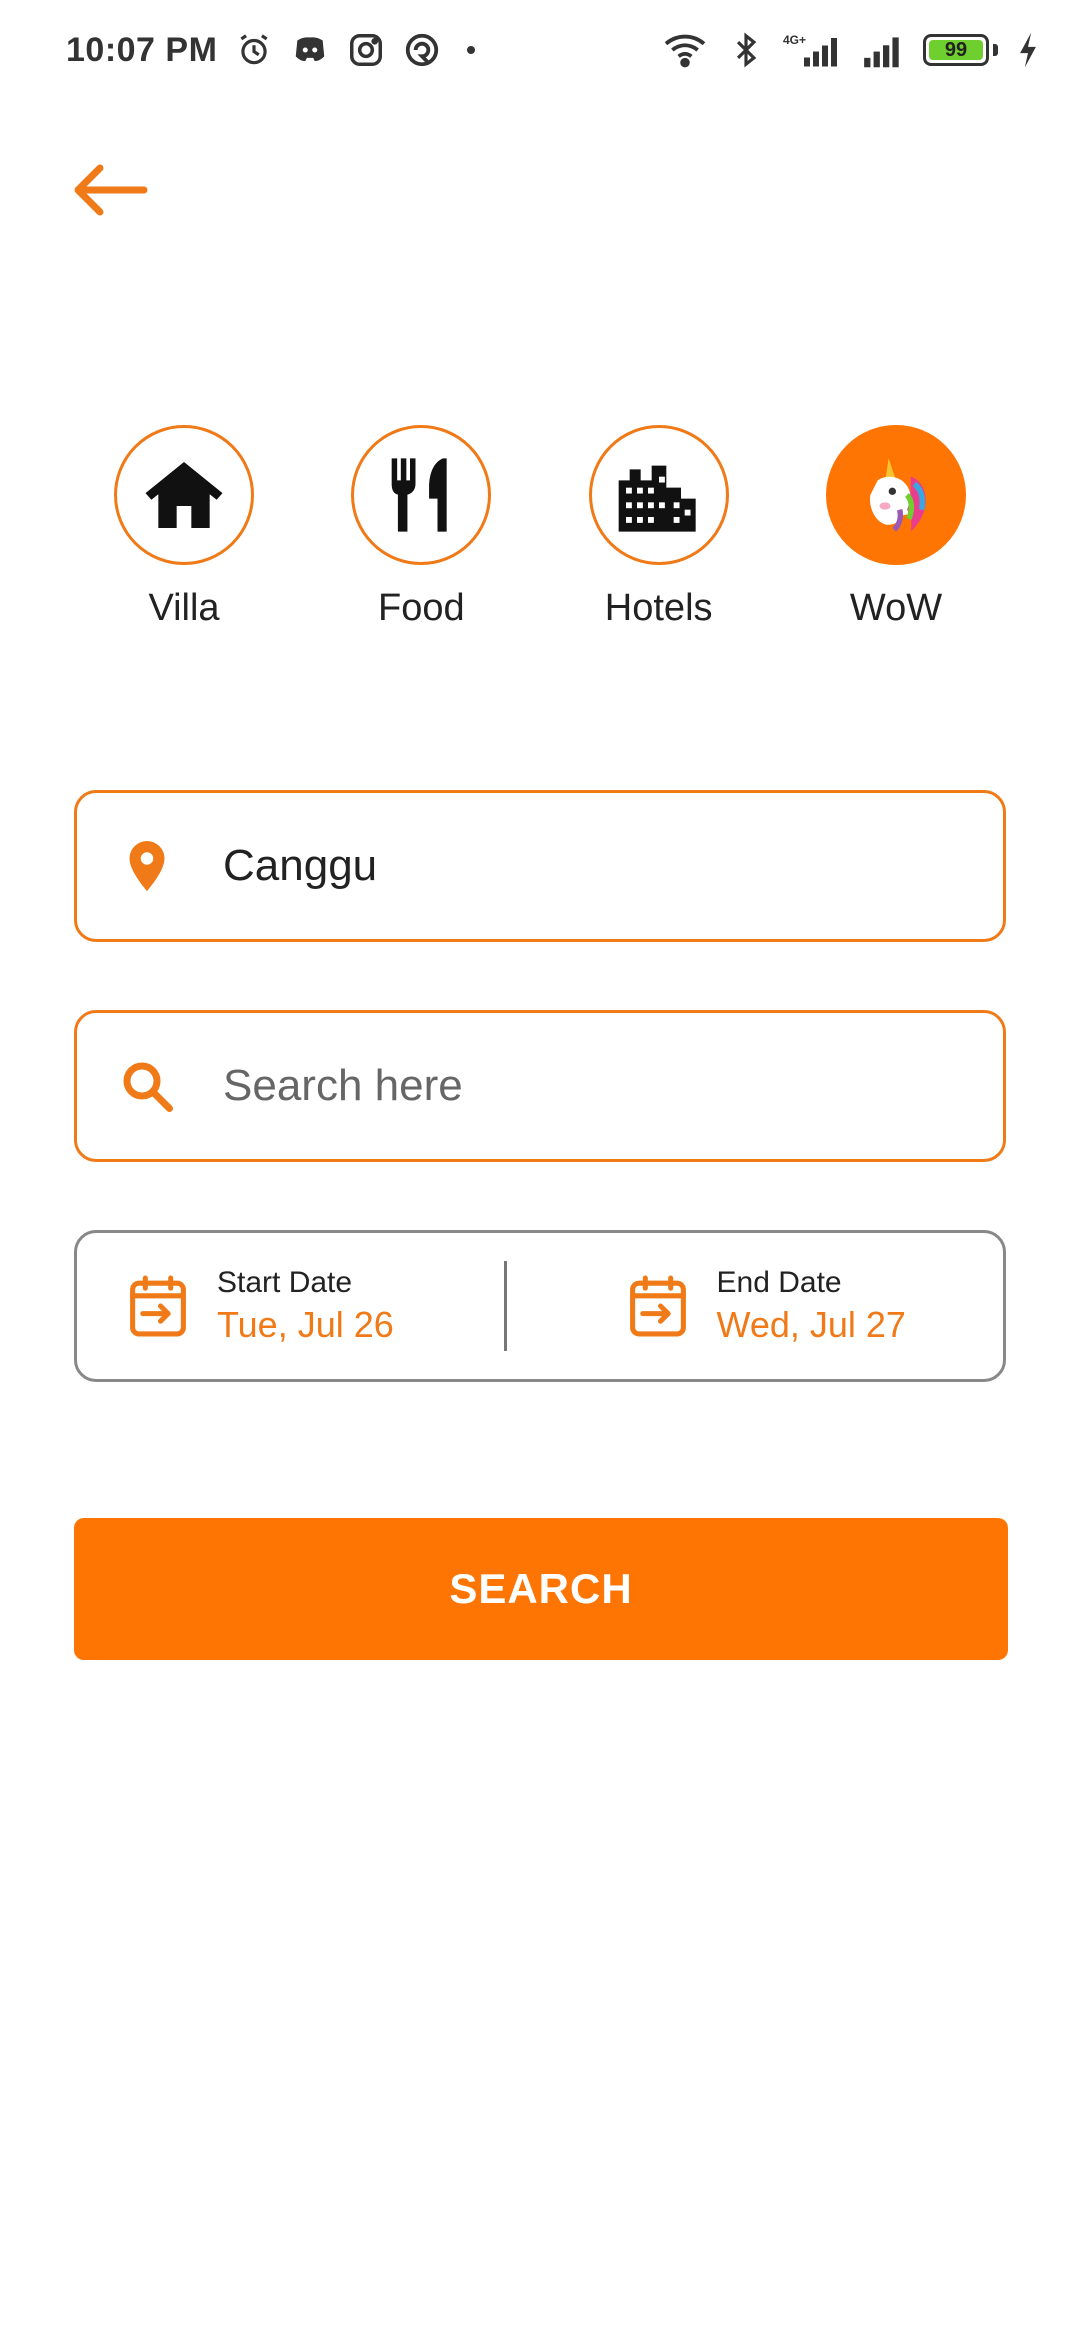  What do you see at coordinates (147, 866) in the screenshot?
I see `location-pin-icon` at bounding box center [147, 866].